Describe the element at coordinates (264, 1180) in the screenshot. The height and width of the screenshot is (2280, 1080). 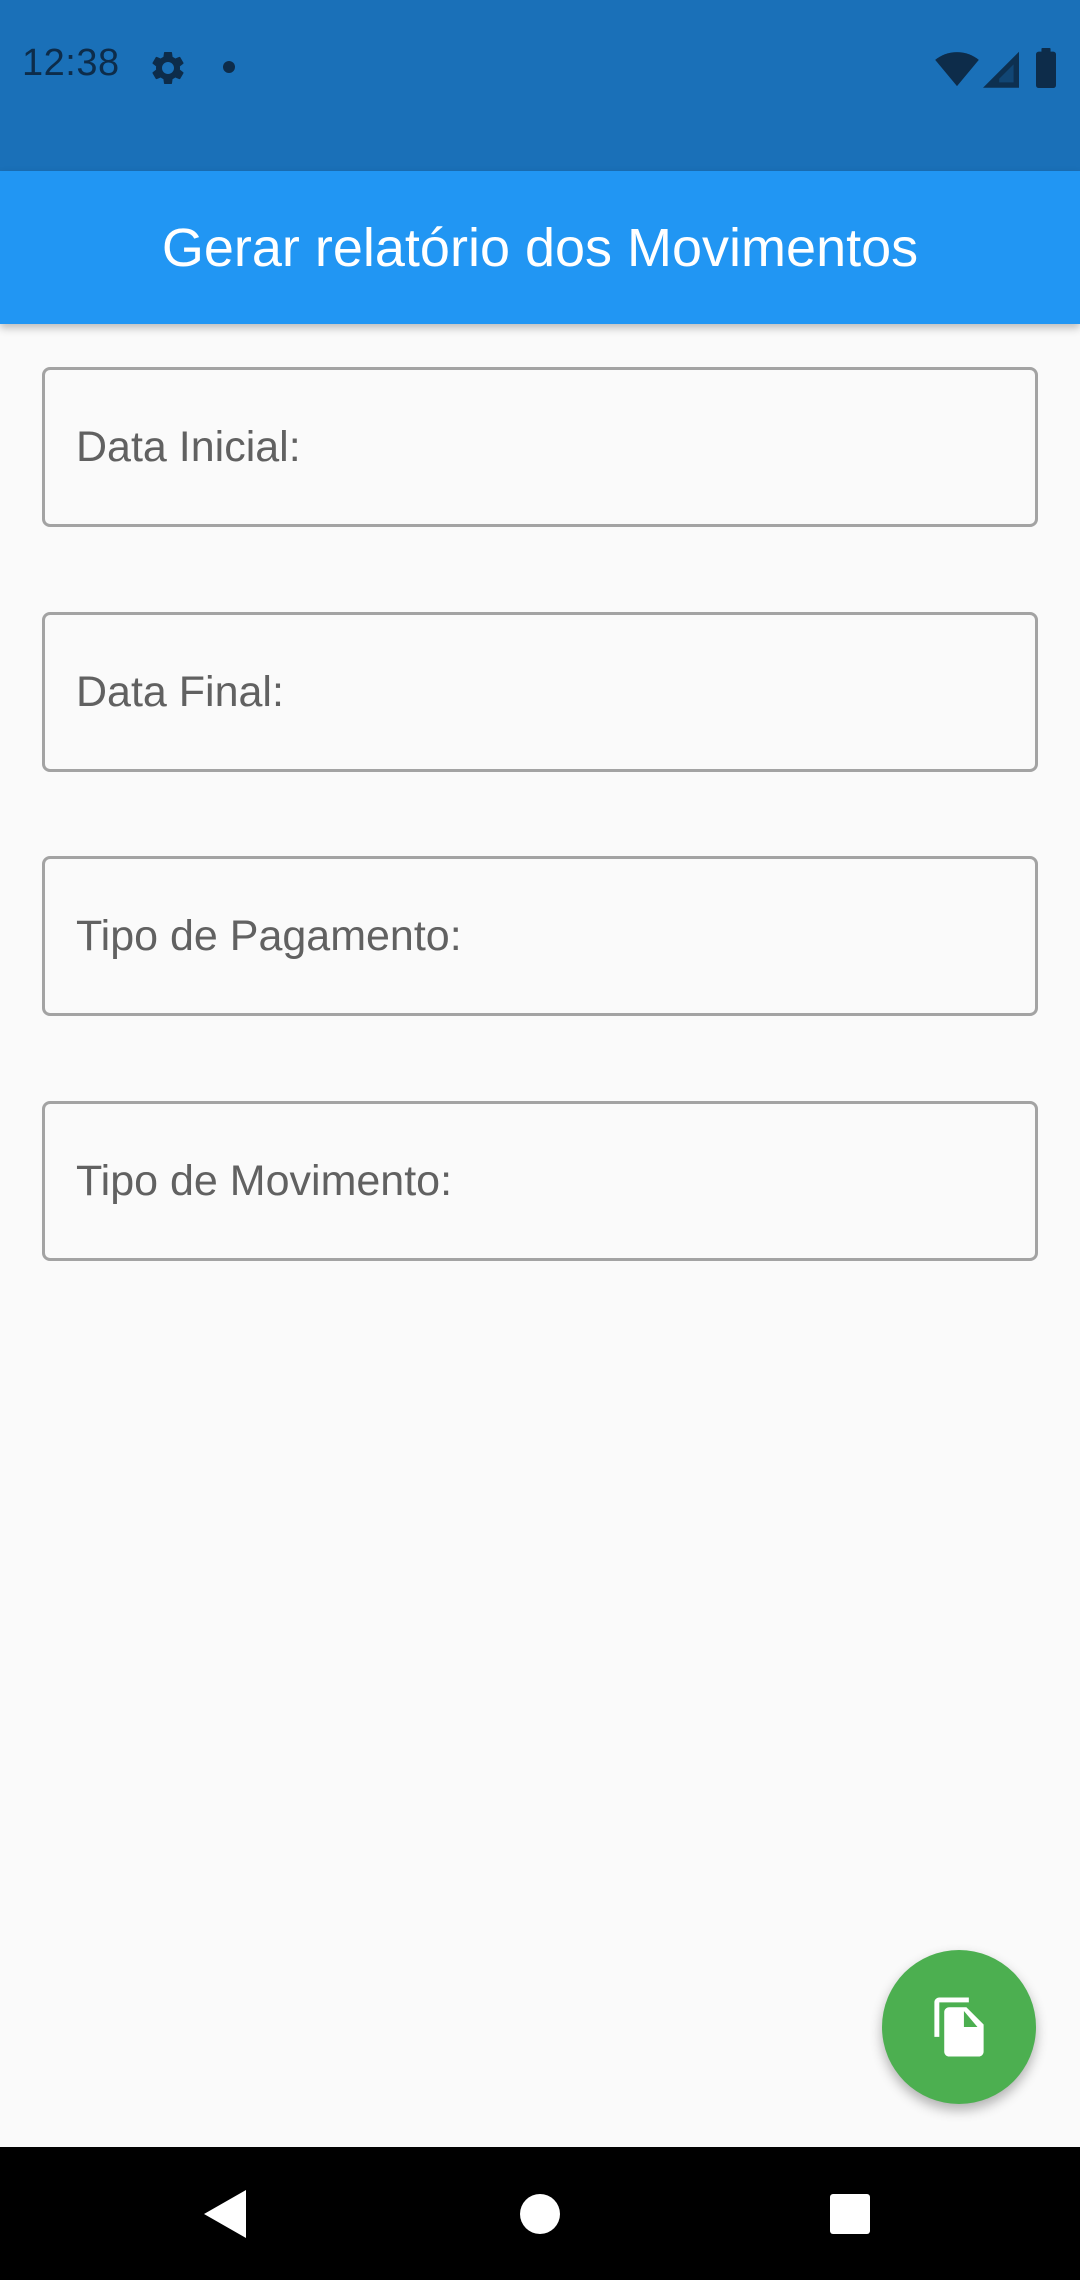
I see `tipo-movimento-label: Tipo de Movimento:` at that location.